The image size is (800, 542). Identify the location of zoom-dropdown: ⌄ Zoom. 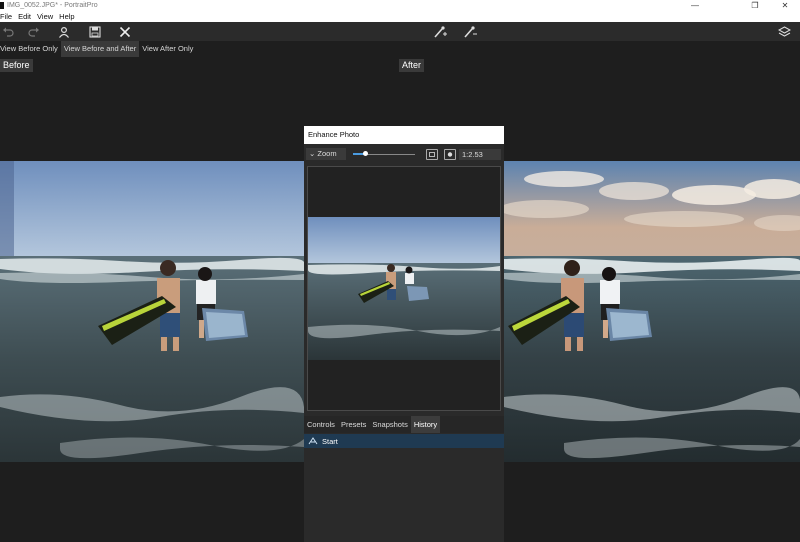
(326, 154).